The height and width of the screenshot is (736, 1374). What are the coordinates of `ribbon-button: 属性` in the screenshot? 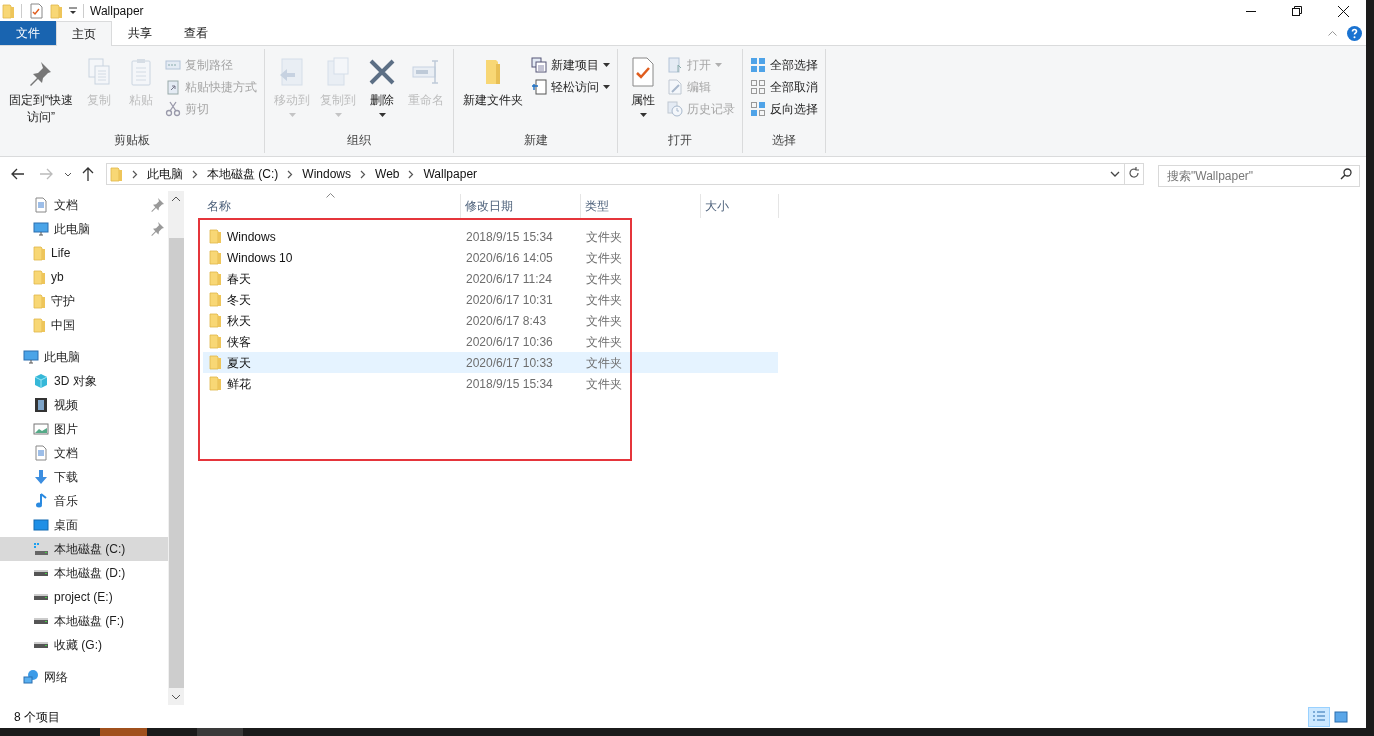 It's located at (643, 84).